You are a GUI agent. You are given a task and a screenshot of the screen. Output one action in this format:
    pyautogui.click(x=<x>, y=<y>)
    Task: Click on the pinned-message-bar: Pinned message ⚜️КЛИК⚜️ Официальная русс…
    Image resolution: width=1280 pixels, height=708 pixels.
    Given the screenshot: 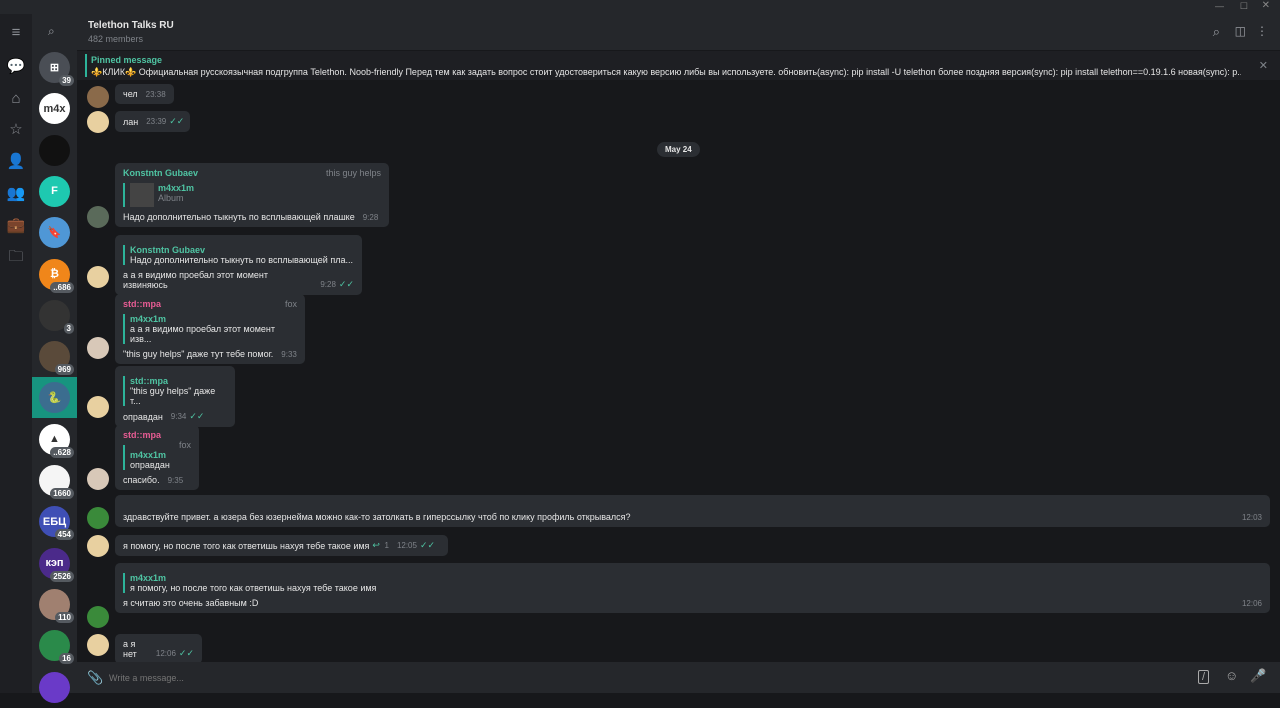 What is the action you would take?
    pyautogui.click(x=678, y=65)
    